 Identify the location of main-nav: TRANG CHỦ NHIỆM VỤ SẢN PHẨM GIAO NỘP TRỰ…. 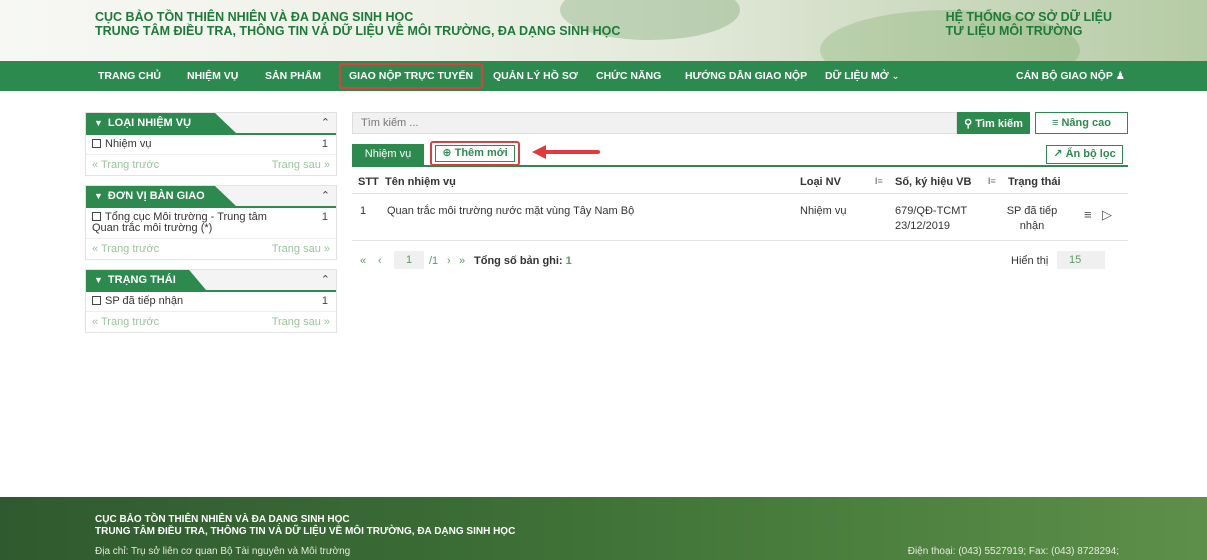
(603, 76).